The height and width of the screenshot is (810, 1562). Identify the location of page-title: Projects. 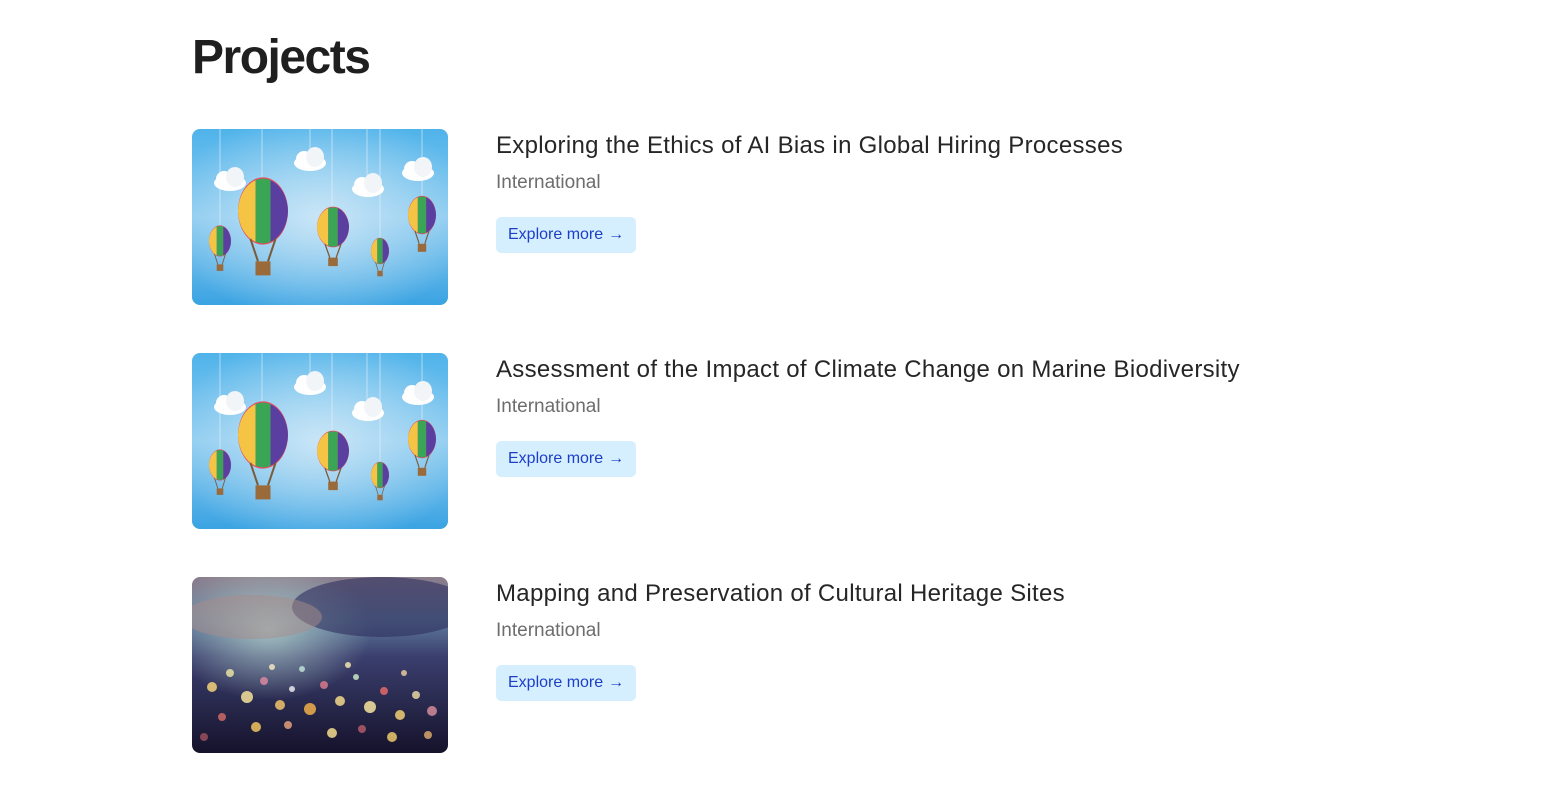
(281, 57).